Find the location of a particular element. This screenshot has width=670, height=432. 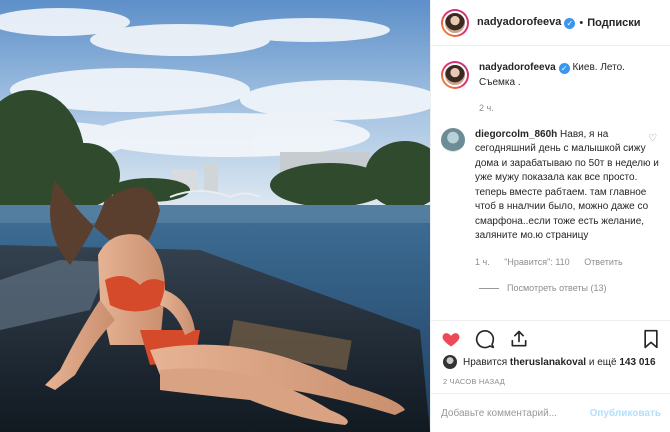

caption-avatar is located at coordinates (455, 75).